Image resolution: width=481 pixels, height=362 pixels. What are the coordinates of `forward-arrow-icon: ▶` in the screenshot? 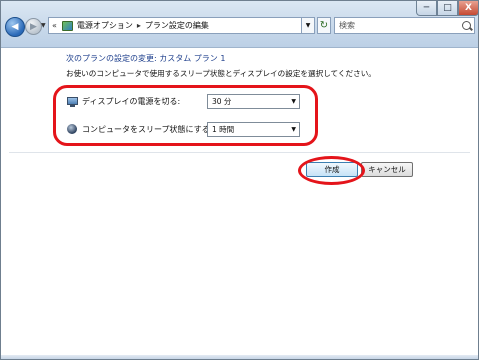 It's located at (33, 26).